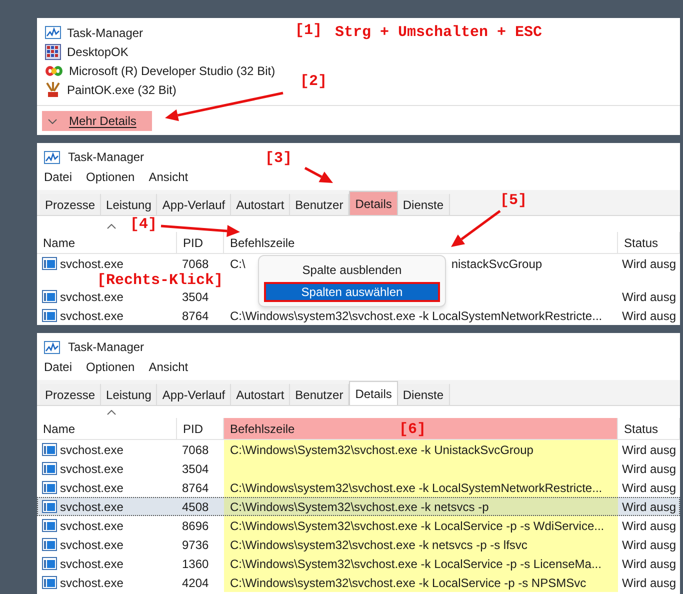 This screenshot has width=683, height=594. I want to click on chevron-down-icon, so click(52, 121).